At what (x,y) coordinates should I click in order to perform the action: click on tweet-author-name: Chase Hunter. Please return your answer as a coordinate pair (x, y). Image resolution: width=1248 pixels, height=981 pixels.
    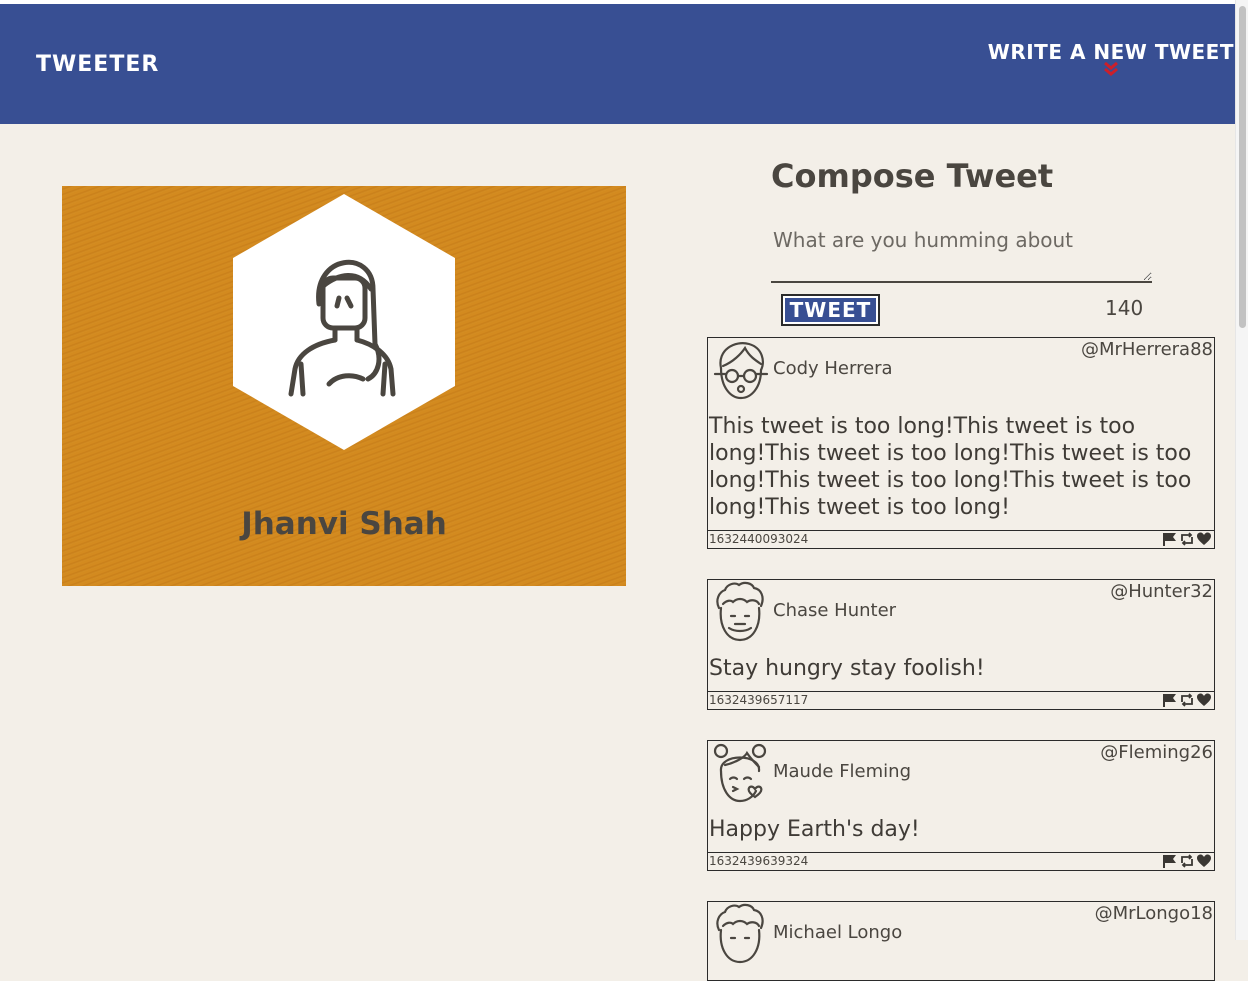
    Looking at the image, I should click on (835, 610).